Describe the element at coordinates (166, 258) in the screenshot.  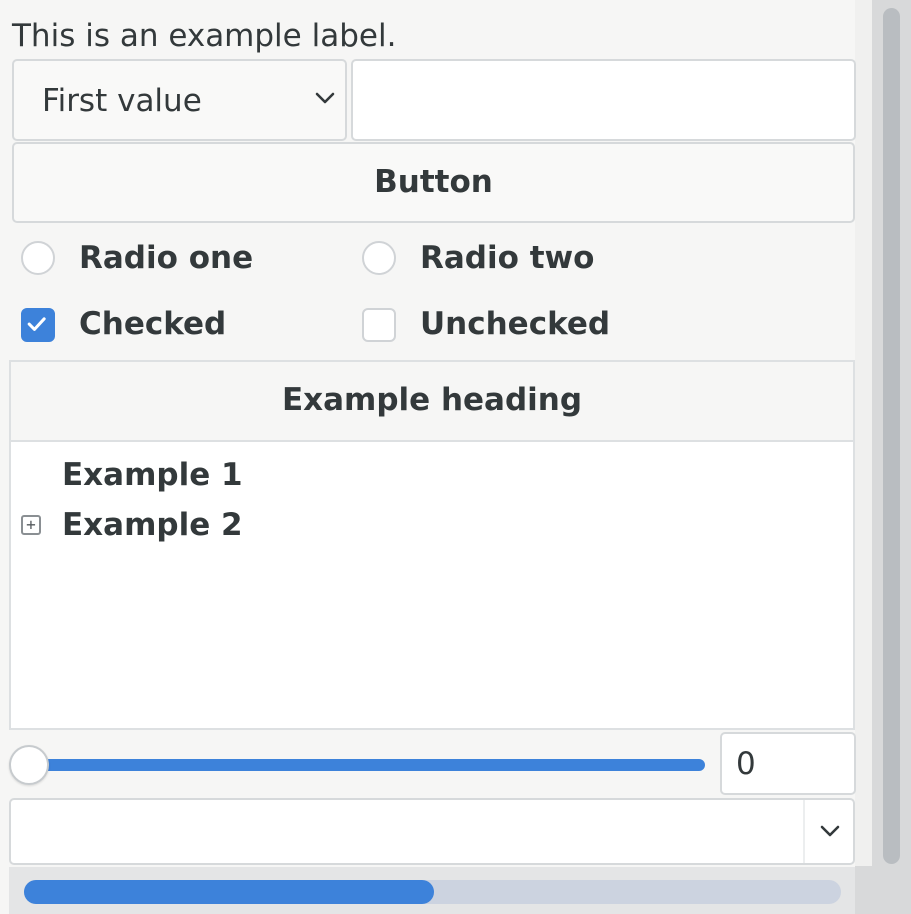
I see `radio-one-label: Radio one` at that location.